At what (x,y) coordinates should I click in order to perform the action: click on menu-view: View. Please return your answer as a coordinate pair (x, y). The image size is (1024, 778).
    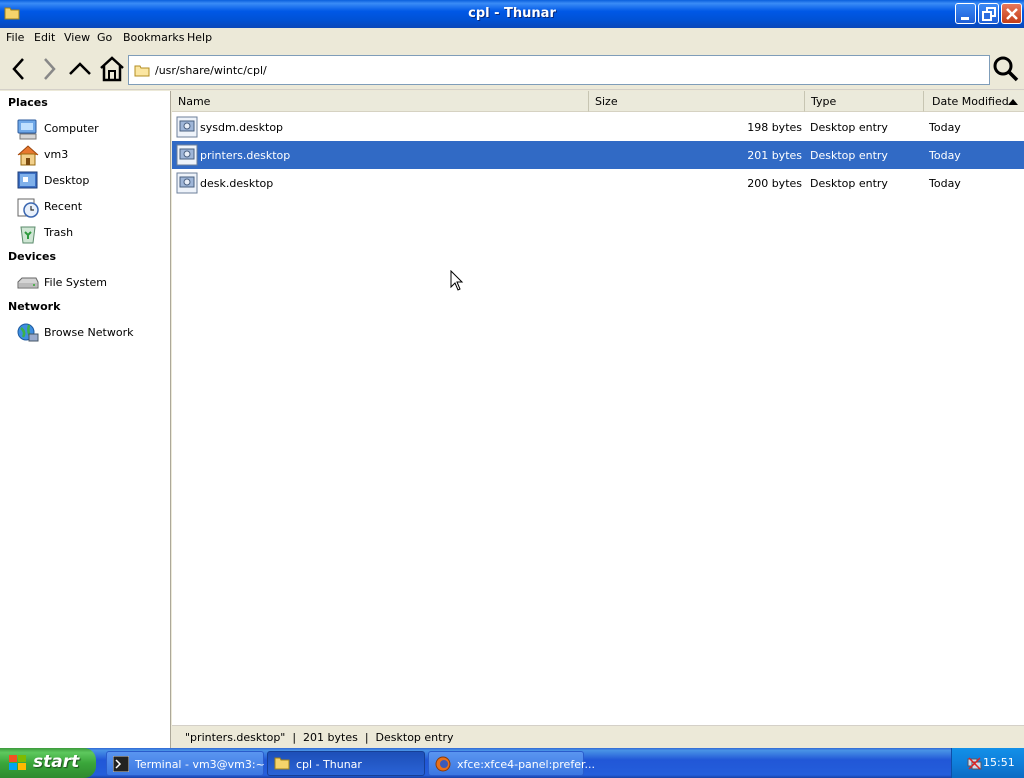
    Looking at the image, I should click on (77, 37).